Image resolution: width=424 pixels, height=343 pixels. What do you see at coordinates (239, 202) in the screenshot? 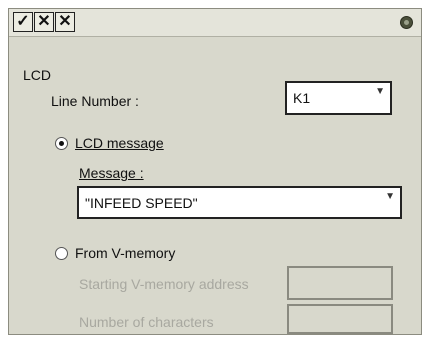
I see `message-input: "INFEED SPEED" ▼` at bounding box center [239, 202].